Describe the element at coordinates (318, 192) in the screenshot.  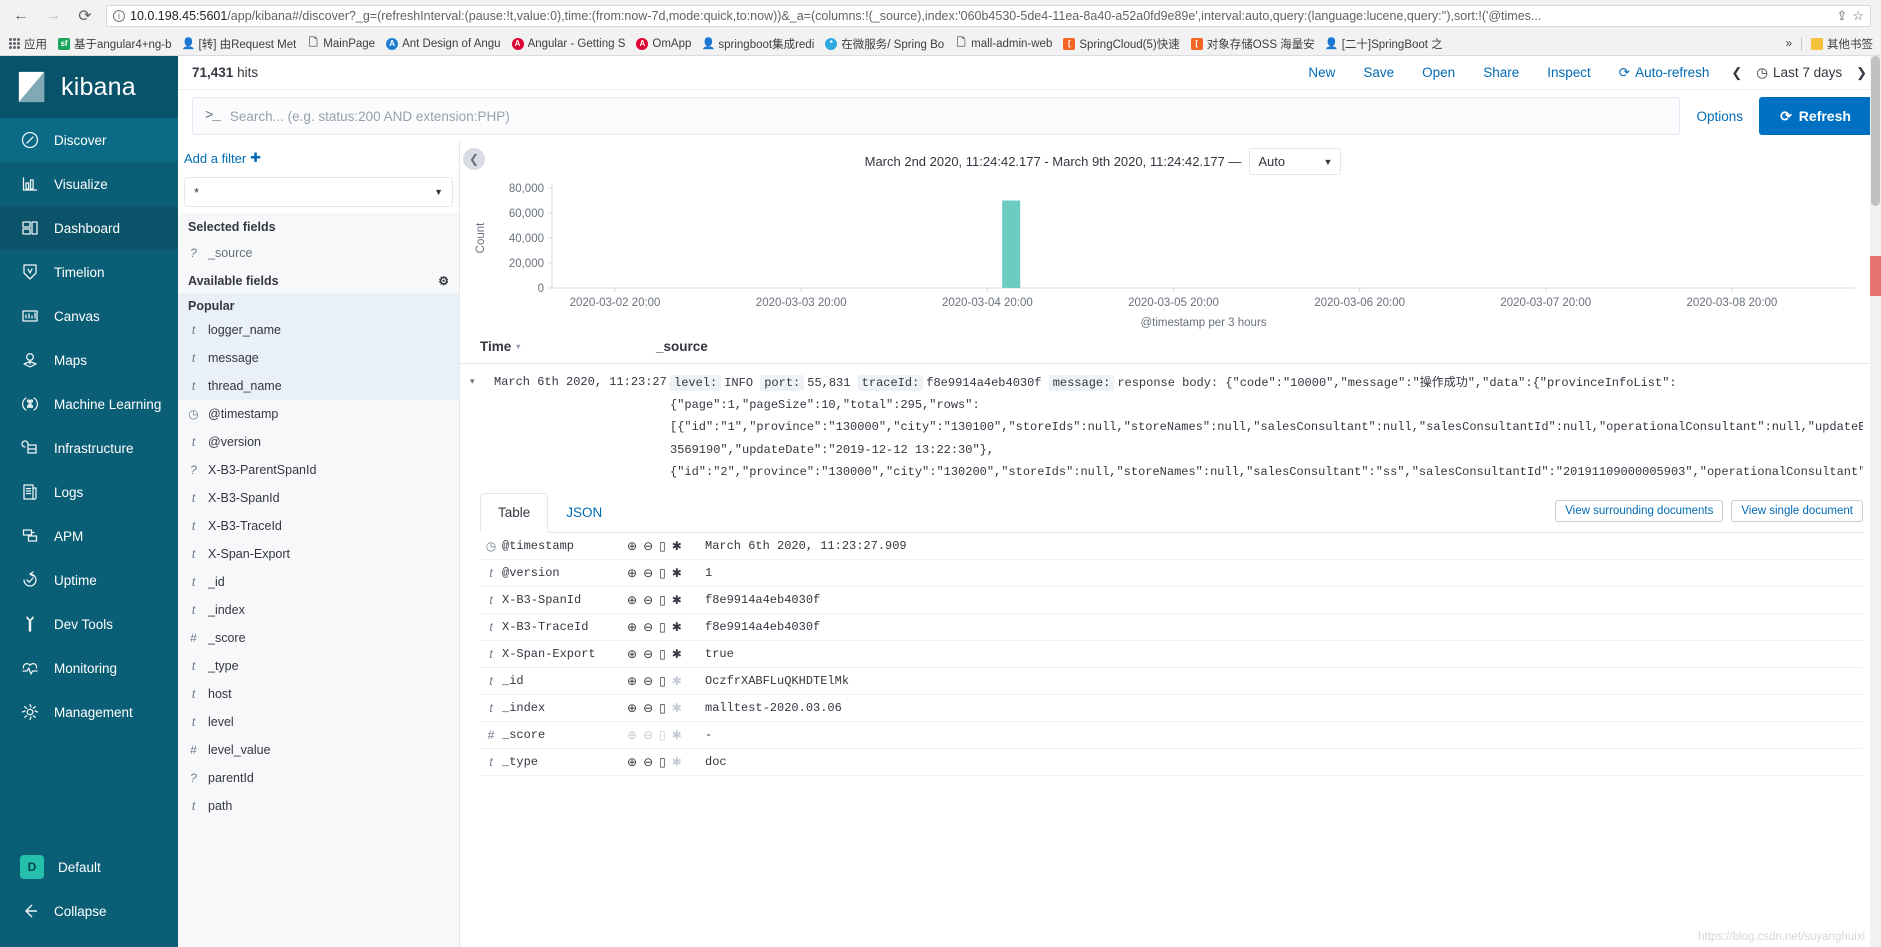
I see `index-pattern-selector: * ▼` at that location.